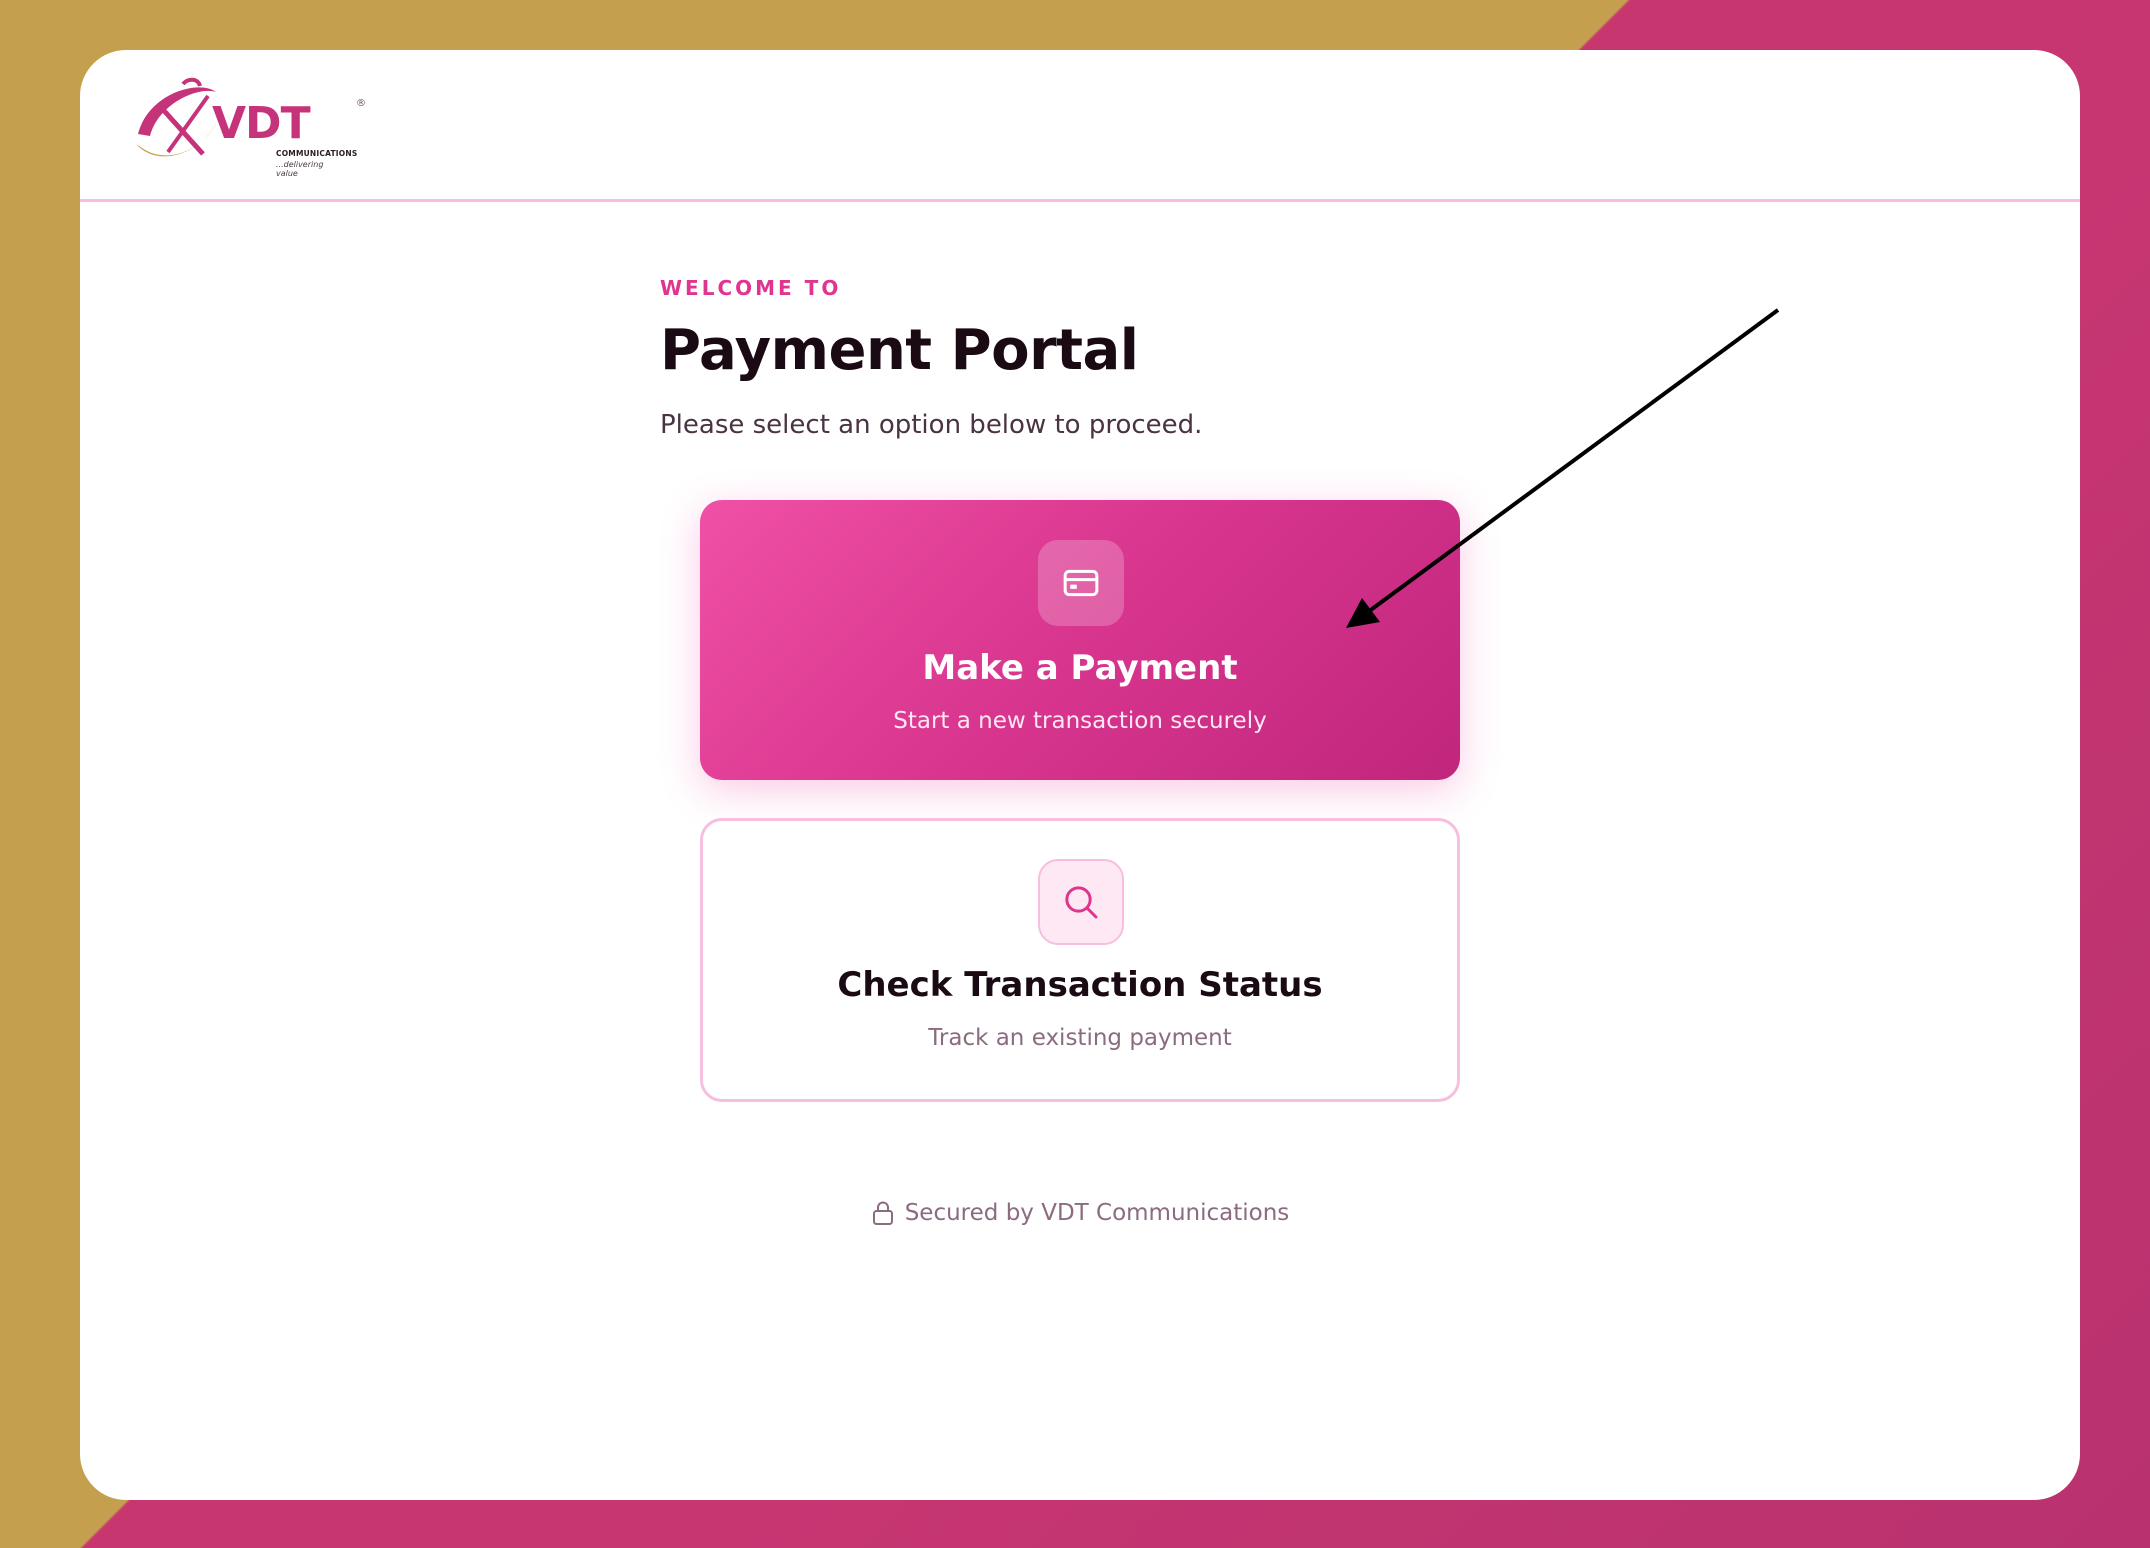 Image resolution: width=2150 pixels, height=1548 pixels. I want to click on header: VDT ® COMMUNICATIONS ...delivering value, so click(1080, 126).